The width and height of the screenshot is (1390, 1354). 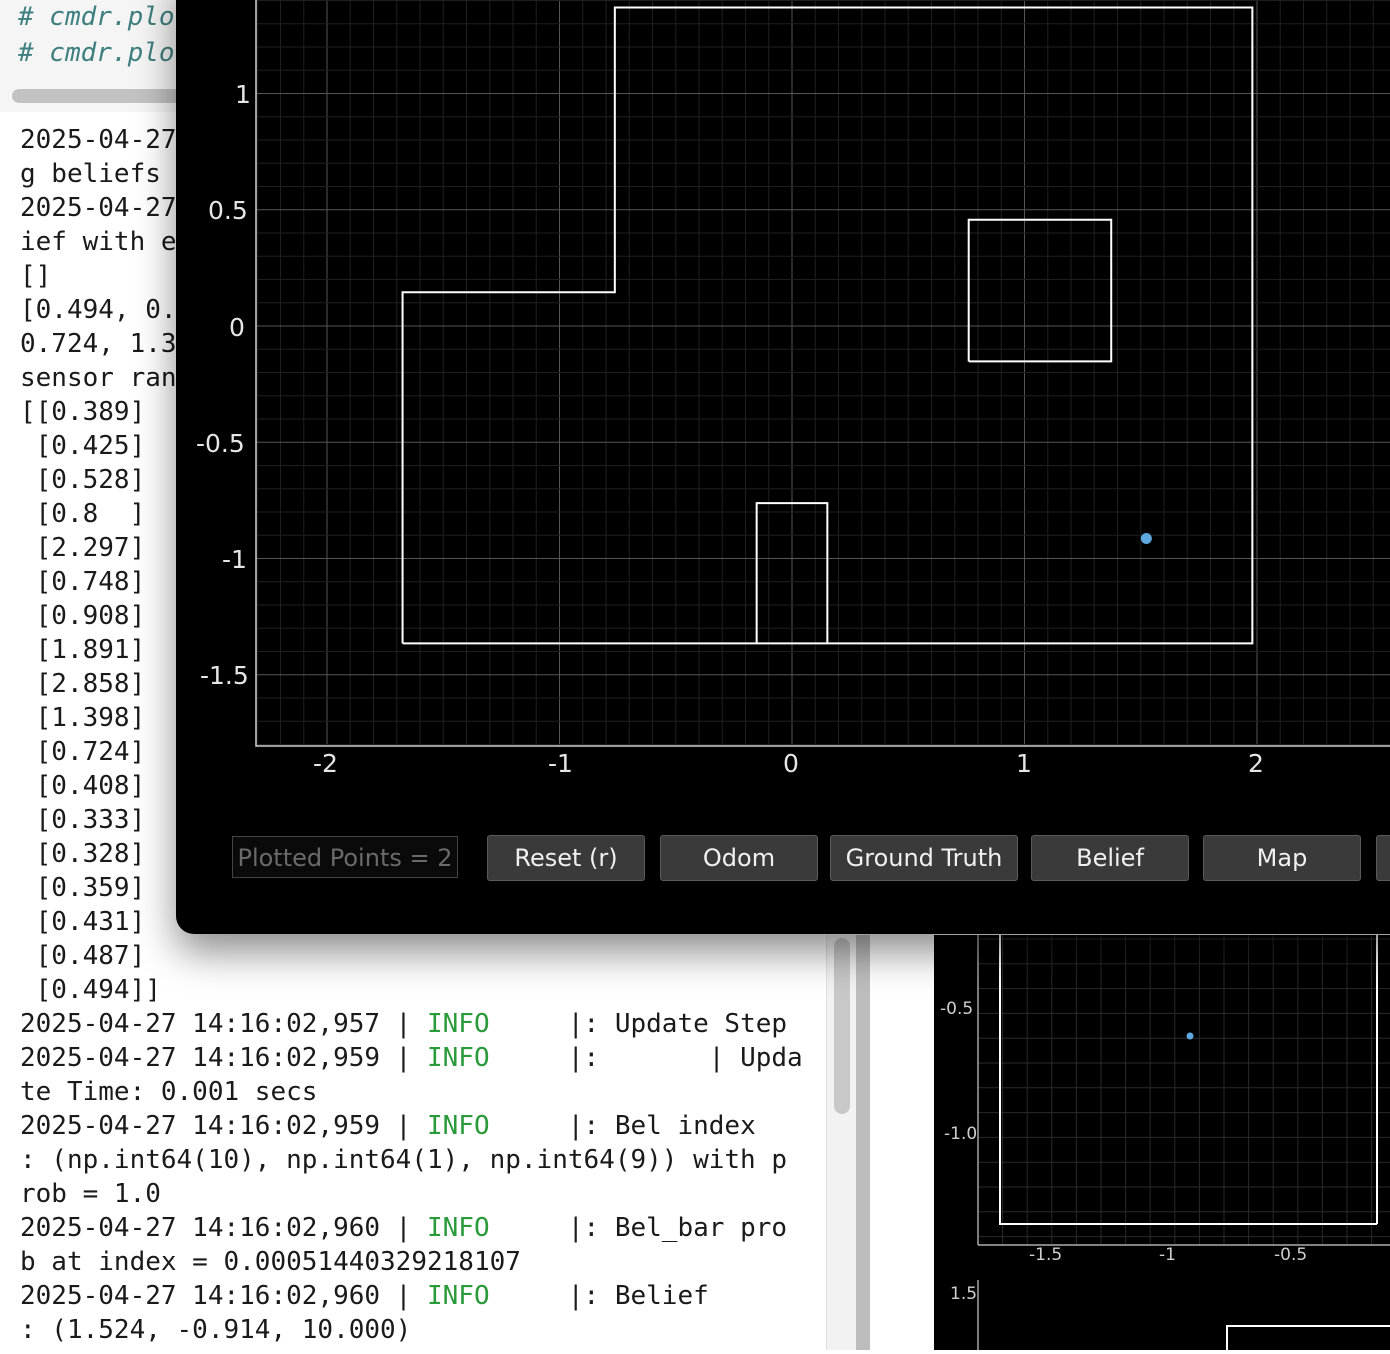 What do you see at coordinates (1256, 763) in the screenshot?
I see `x-tick-label: 2` at bounding box center [1256, 763].